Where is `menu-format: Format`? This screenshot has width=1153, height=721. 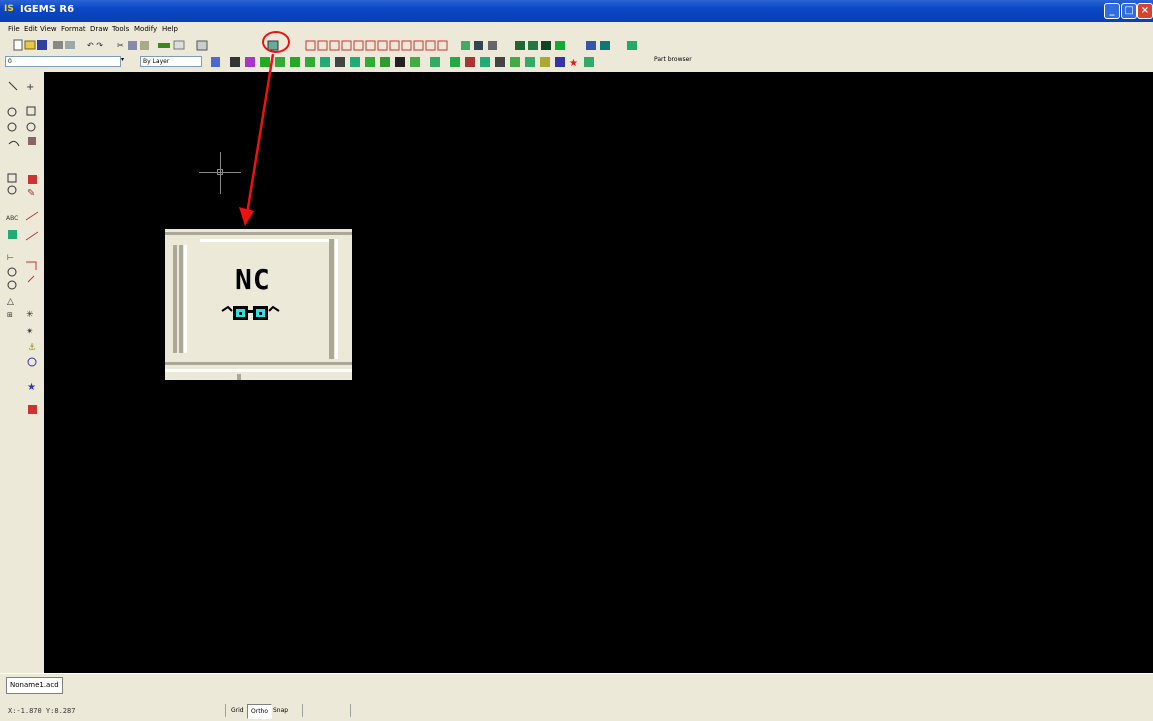 menu-format: Format is located at coordinates (73, 29).